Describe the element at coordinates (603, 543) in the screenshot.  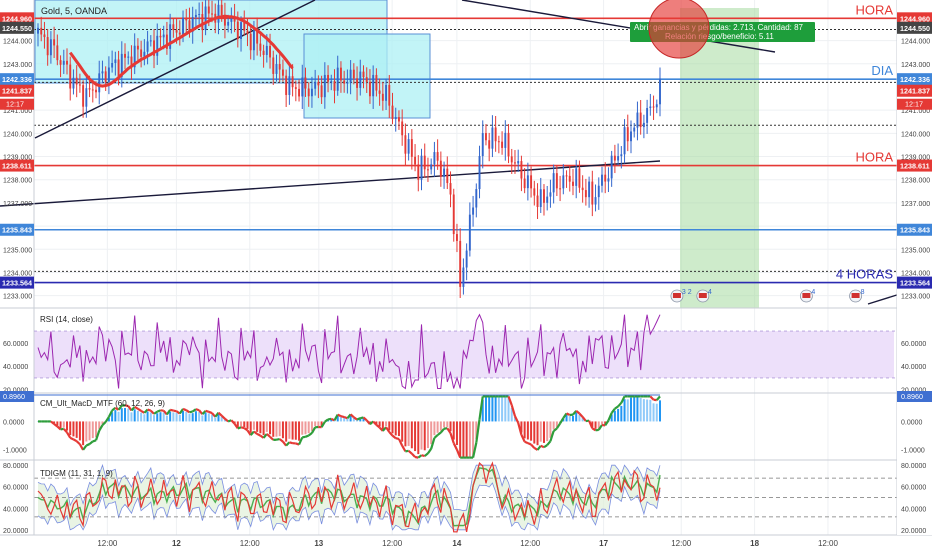
I see `time-tick: 17` at that location.